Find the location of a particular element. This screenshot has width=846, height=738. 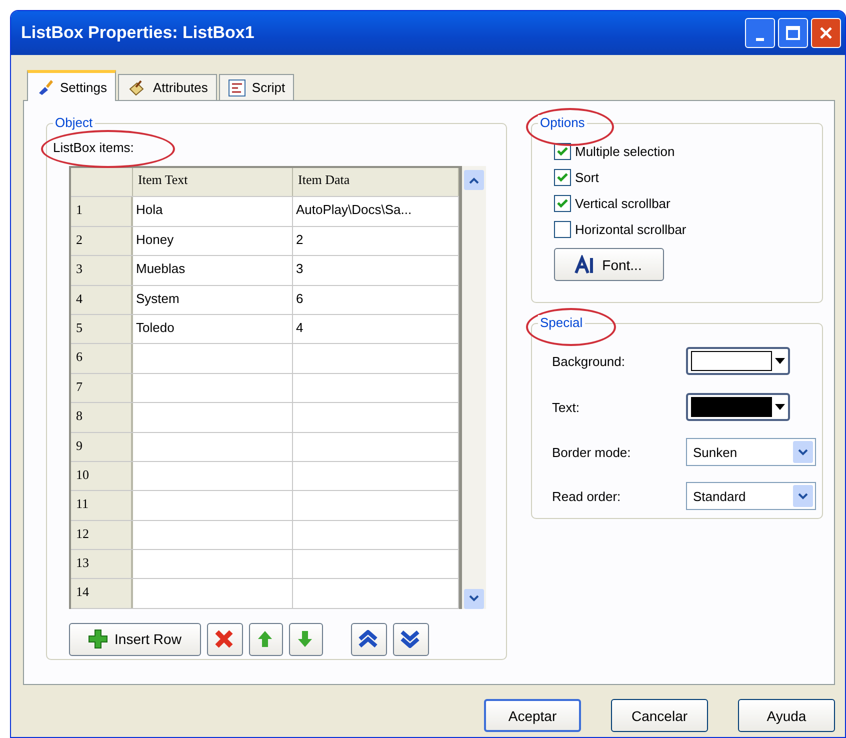

table-cell: Mueblas is located at coordinates (213, 270).